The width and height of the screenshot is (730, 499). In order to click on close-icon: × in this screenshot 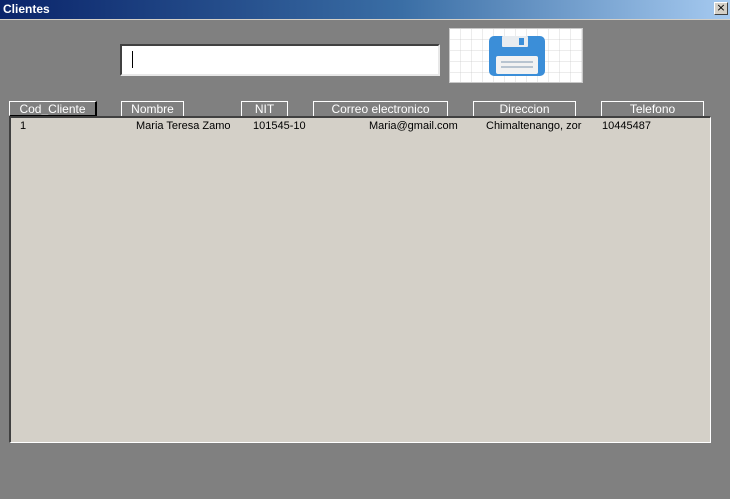, I will do `click(721, 7)`.